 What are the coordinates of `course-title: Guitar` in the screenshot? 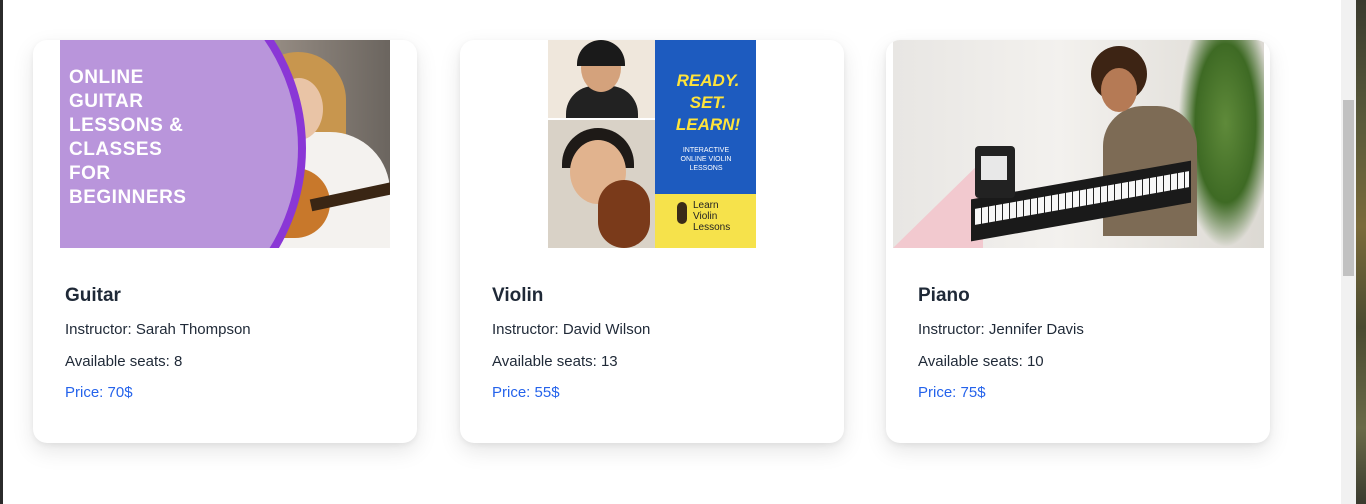 It's located at (93, 295).